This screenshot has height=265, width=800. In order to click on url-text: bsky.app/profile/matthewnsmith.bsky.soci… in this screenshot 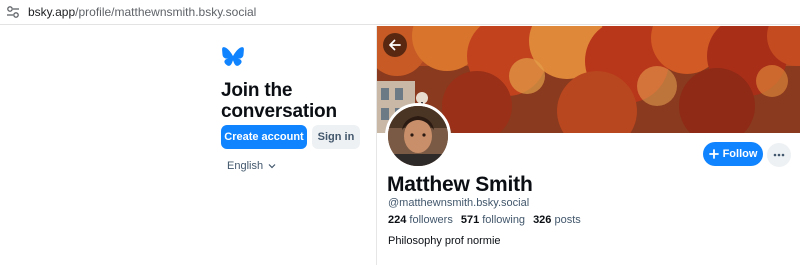, I will do `click(142, 12)`.